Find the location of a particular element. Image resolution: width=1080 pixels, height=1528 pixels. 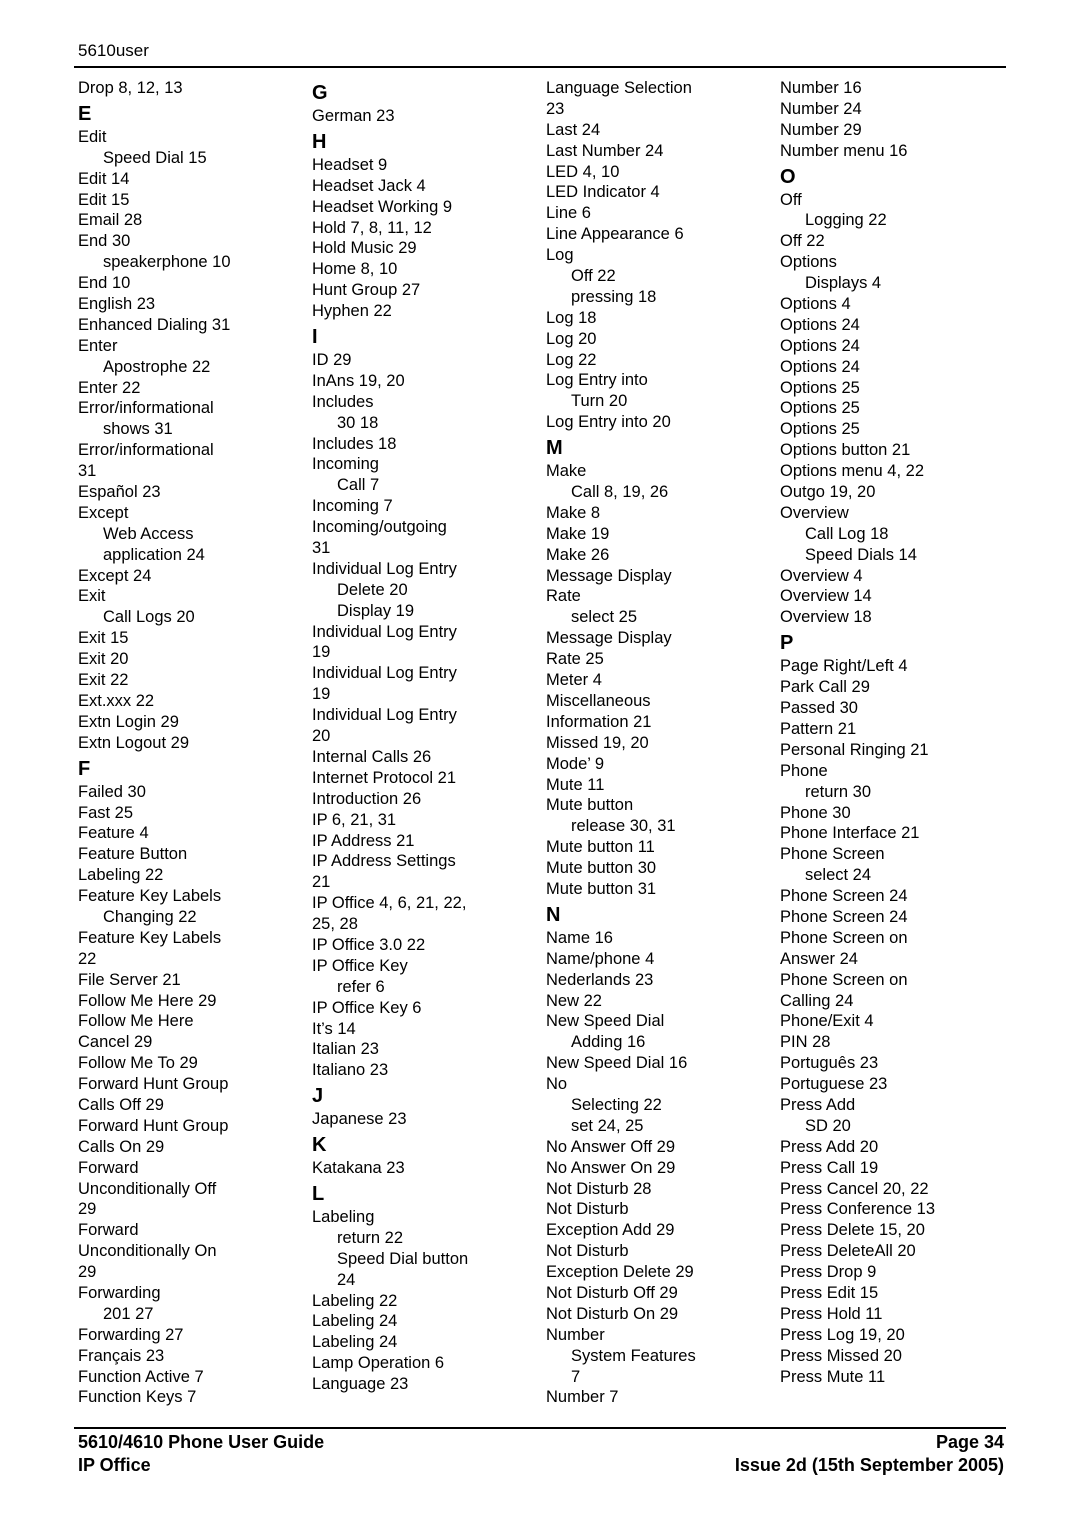

index-entry: Italiano 23 is located at coordinates (350, 1070).